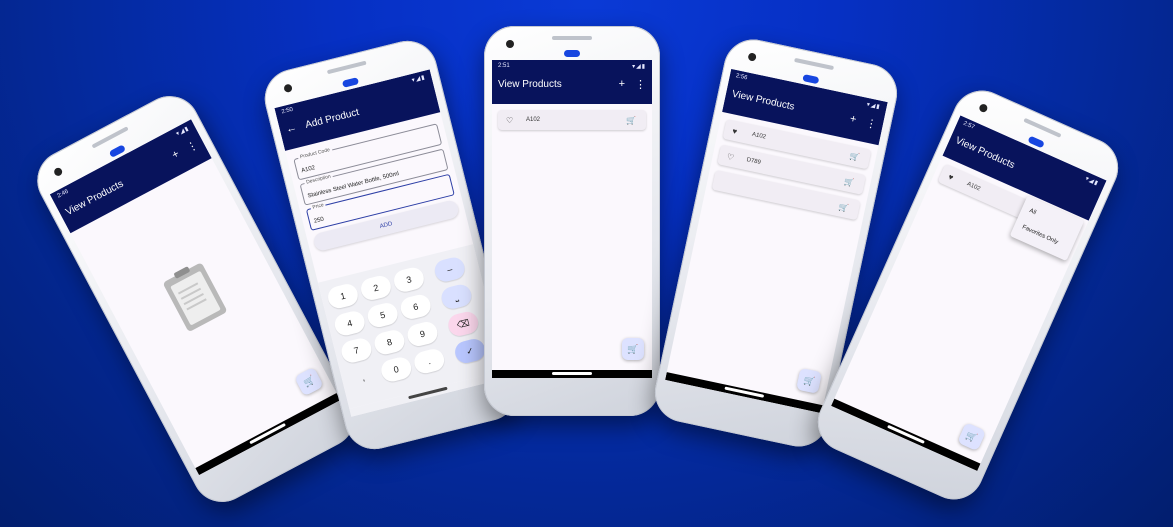  I want to click on heart-icon, so click(728, 182).